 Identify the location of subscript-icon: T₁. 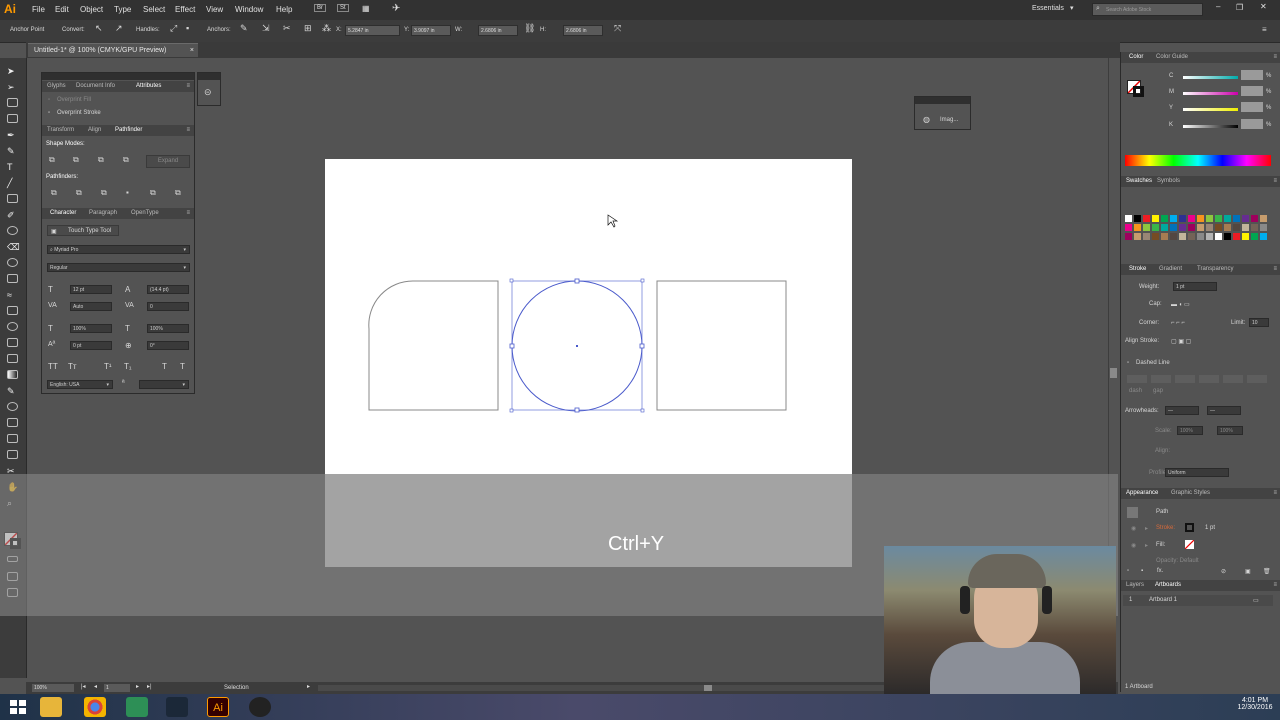
(128, 366).